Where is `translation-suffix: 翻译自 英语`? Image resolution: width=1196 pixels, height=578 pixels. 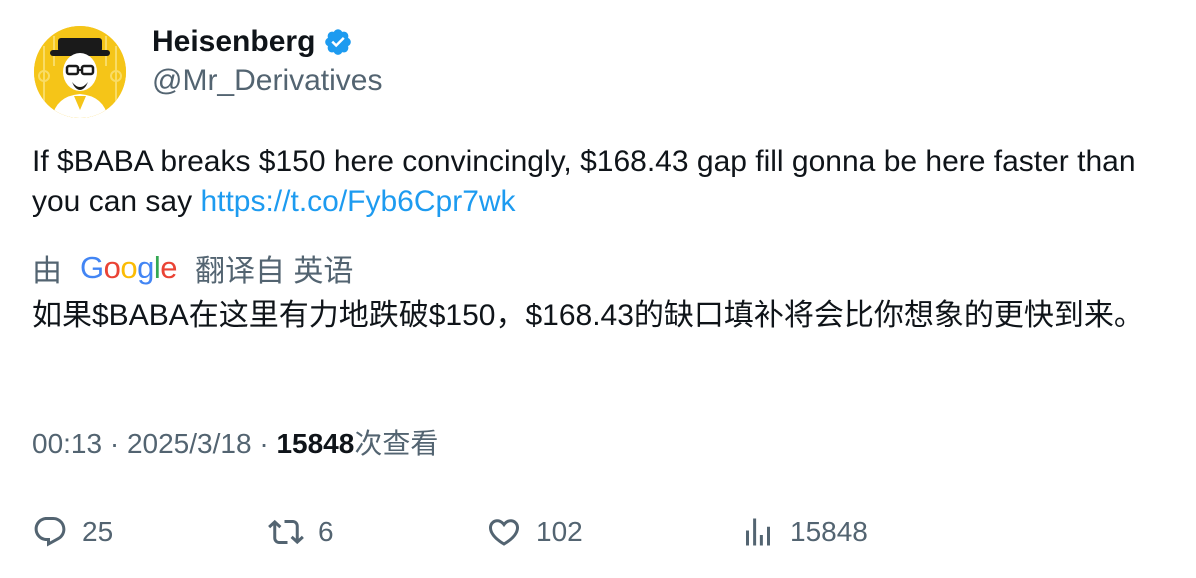 translation-suffix: 翻译自 英语 is located at coordinates (274, 271).